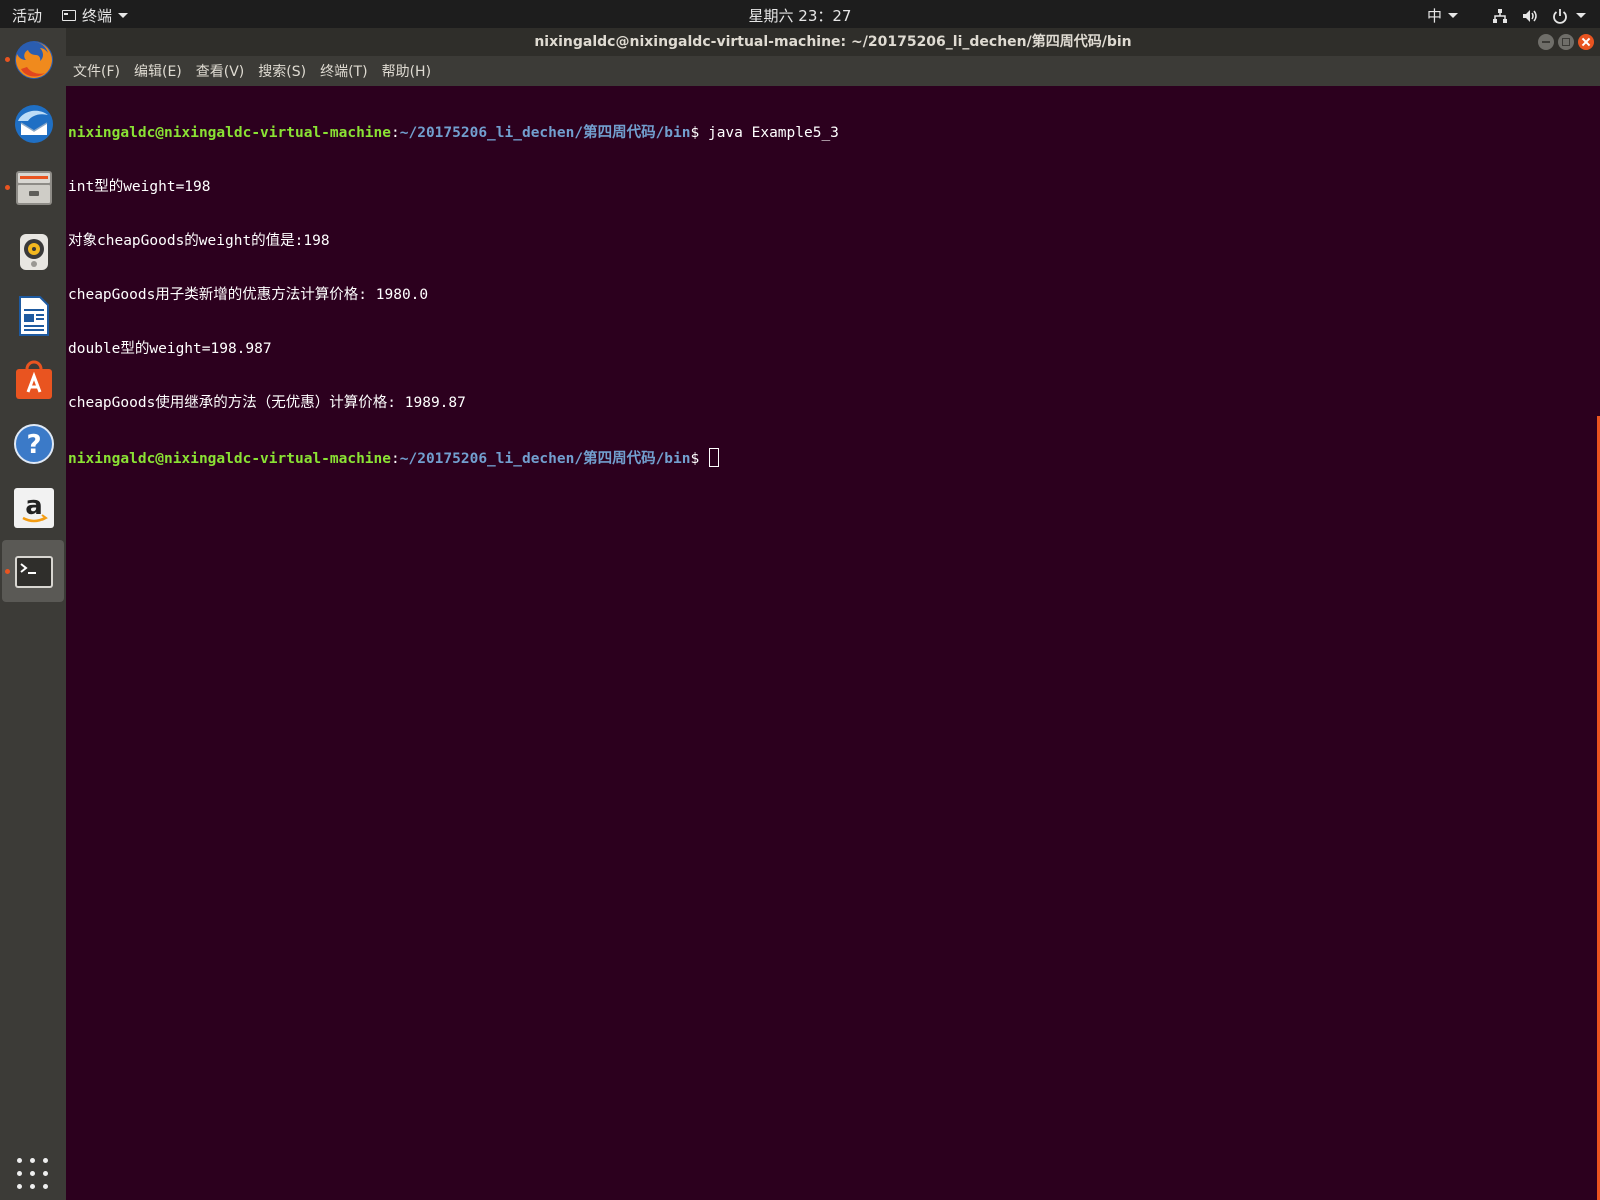  I want to click on volume-icon, so click(1530, 16).